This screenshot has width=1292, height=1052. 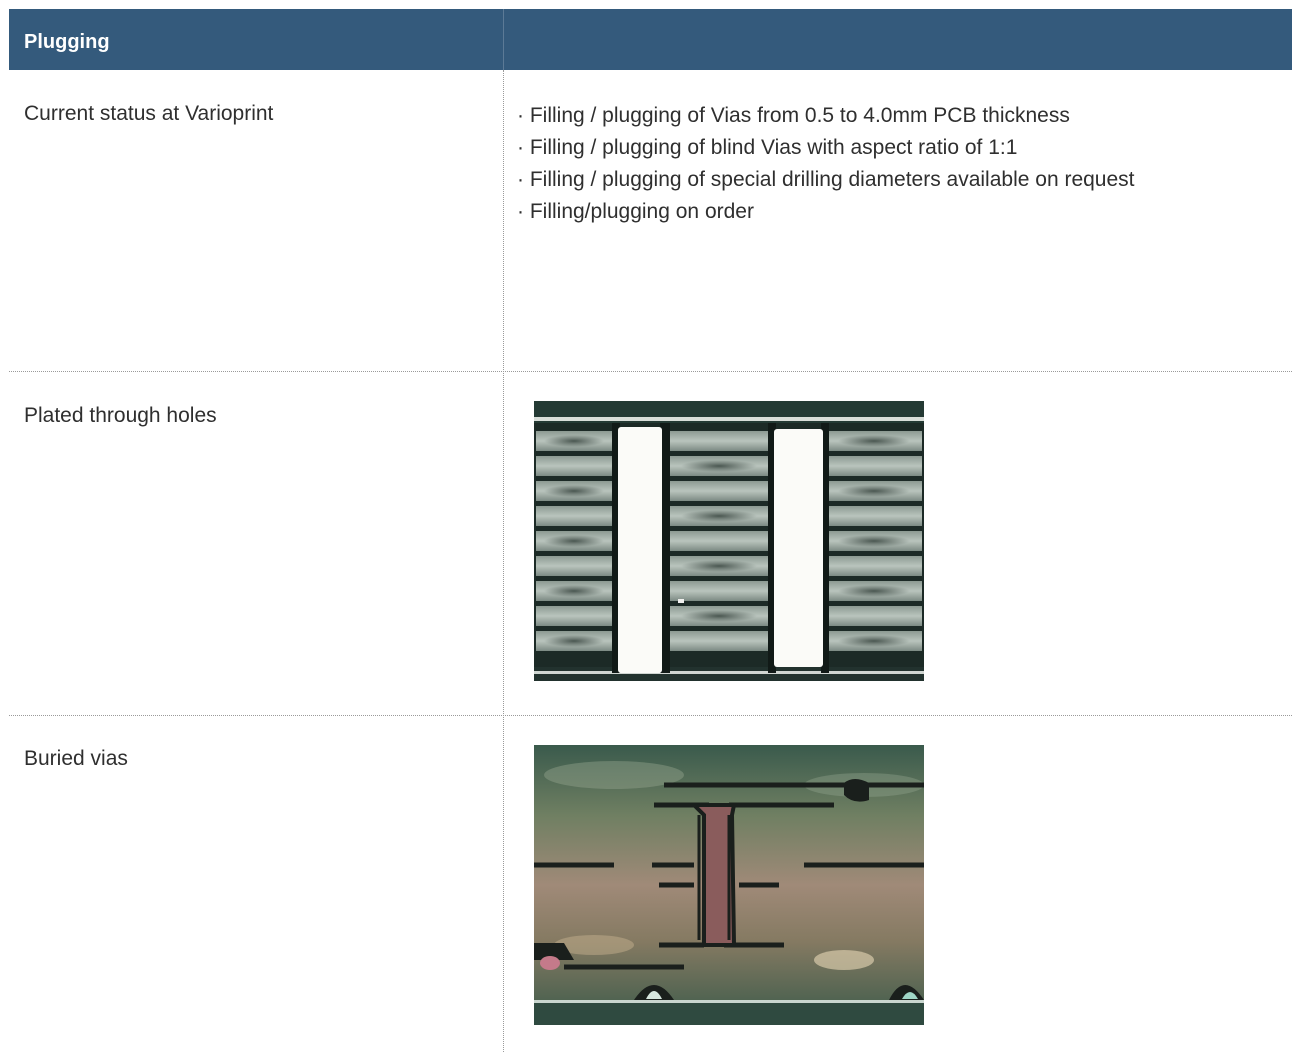 What do you see at coordinates (149, 113) in the screenshot?
I see `row-label-current-status: Current status at Varioprint` at bounding box center [149, 113].